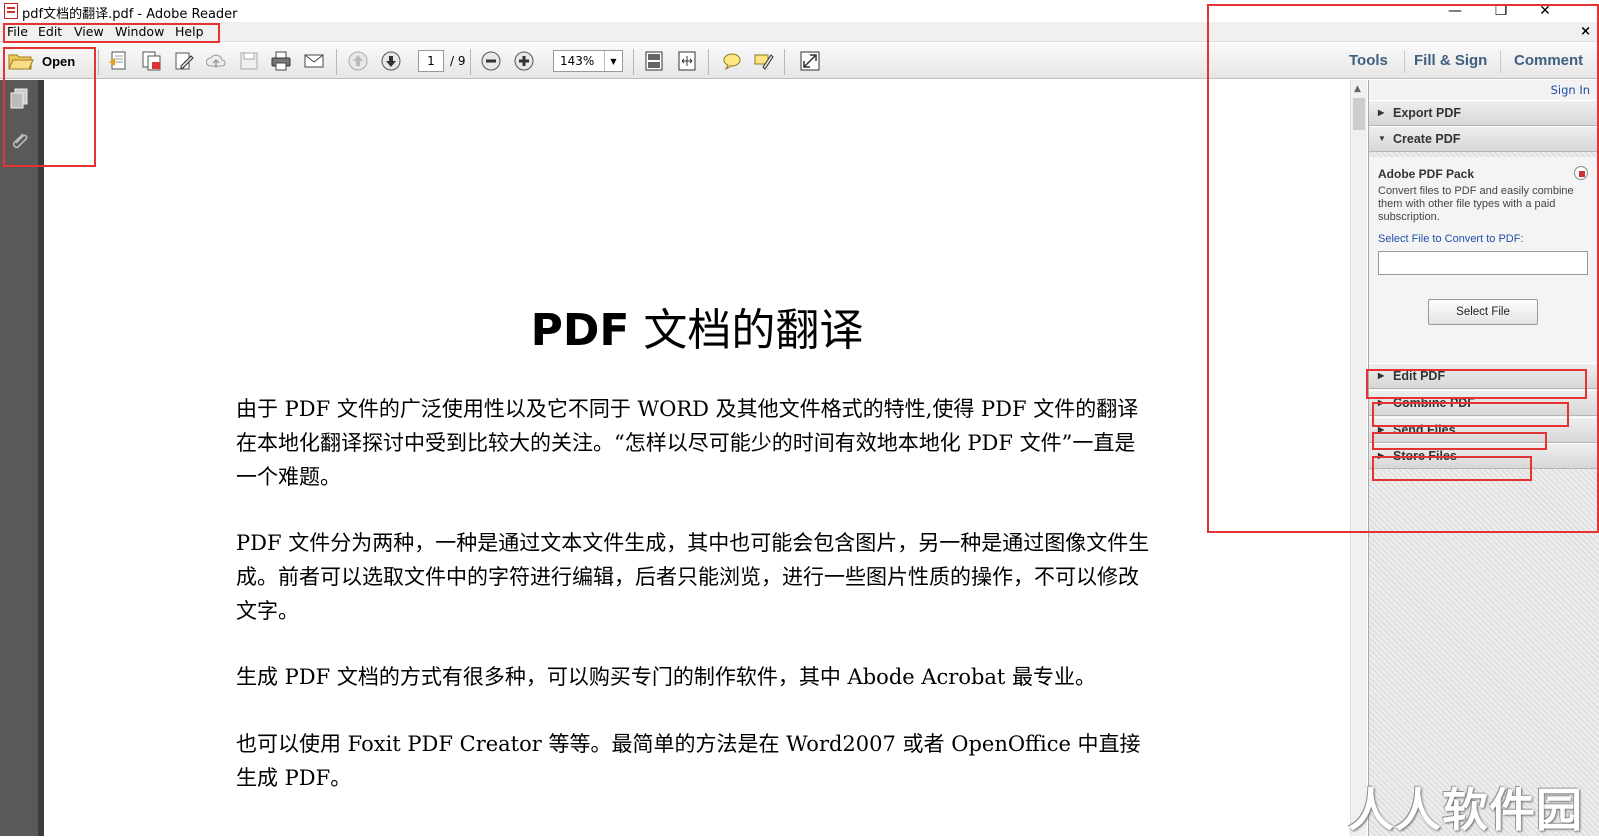 The height and width of the screenshot is (840, 1599). What do you see at coordinates (431, 61) in the screenshot?
I see `page-number-input: 1` at bounding box center [431, 61].